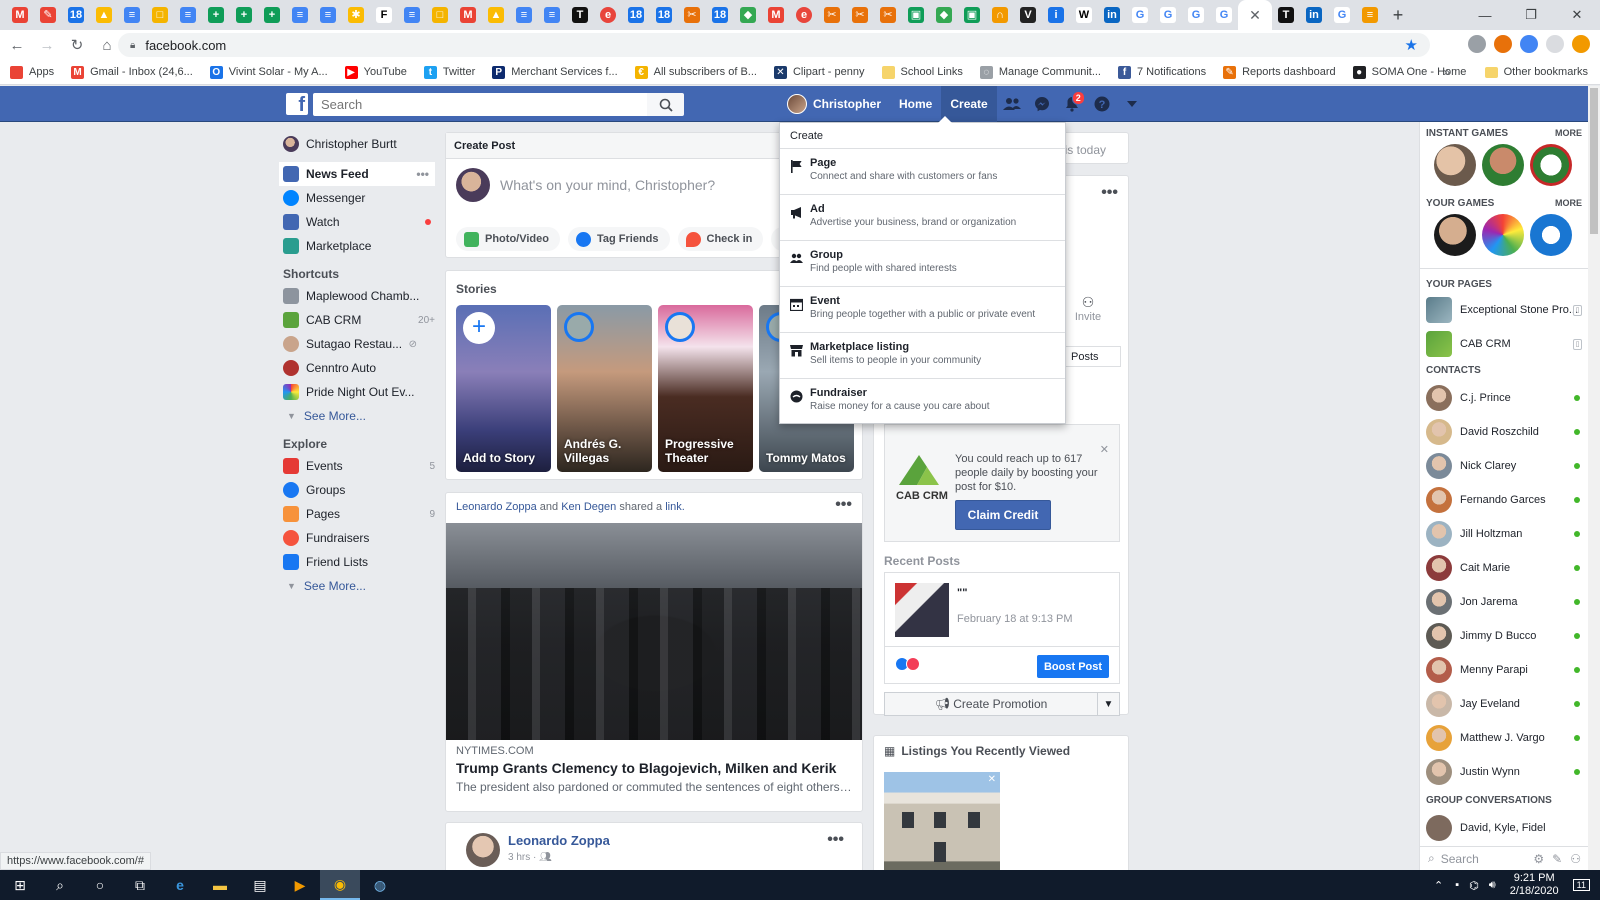  What do you see at coordinates (272, 15) in the screenshot?
I see `tab-sheets-3: +` at bounding box center [272, 15].